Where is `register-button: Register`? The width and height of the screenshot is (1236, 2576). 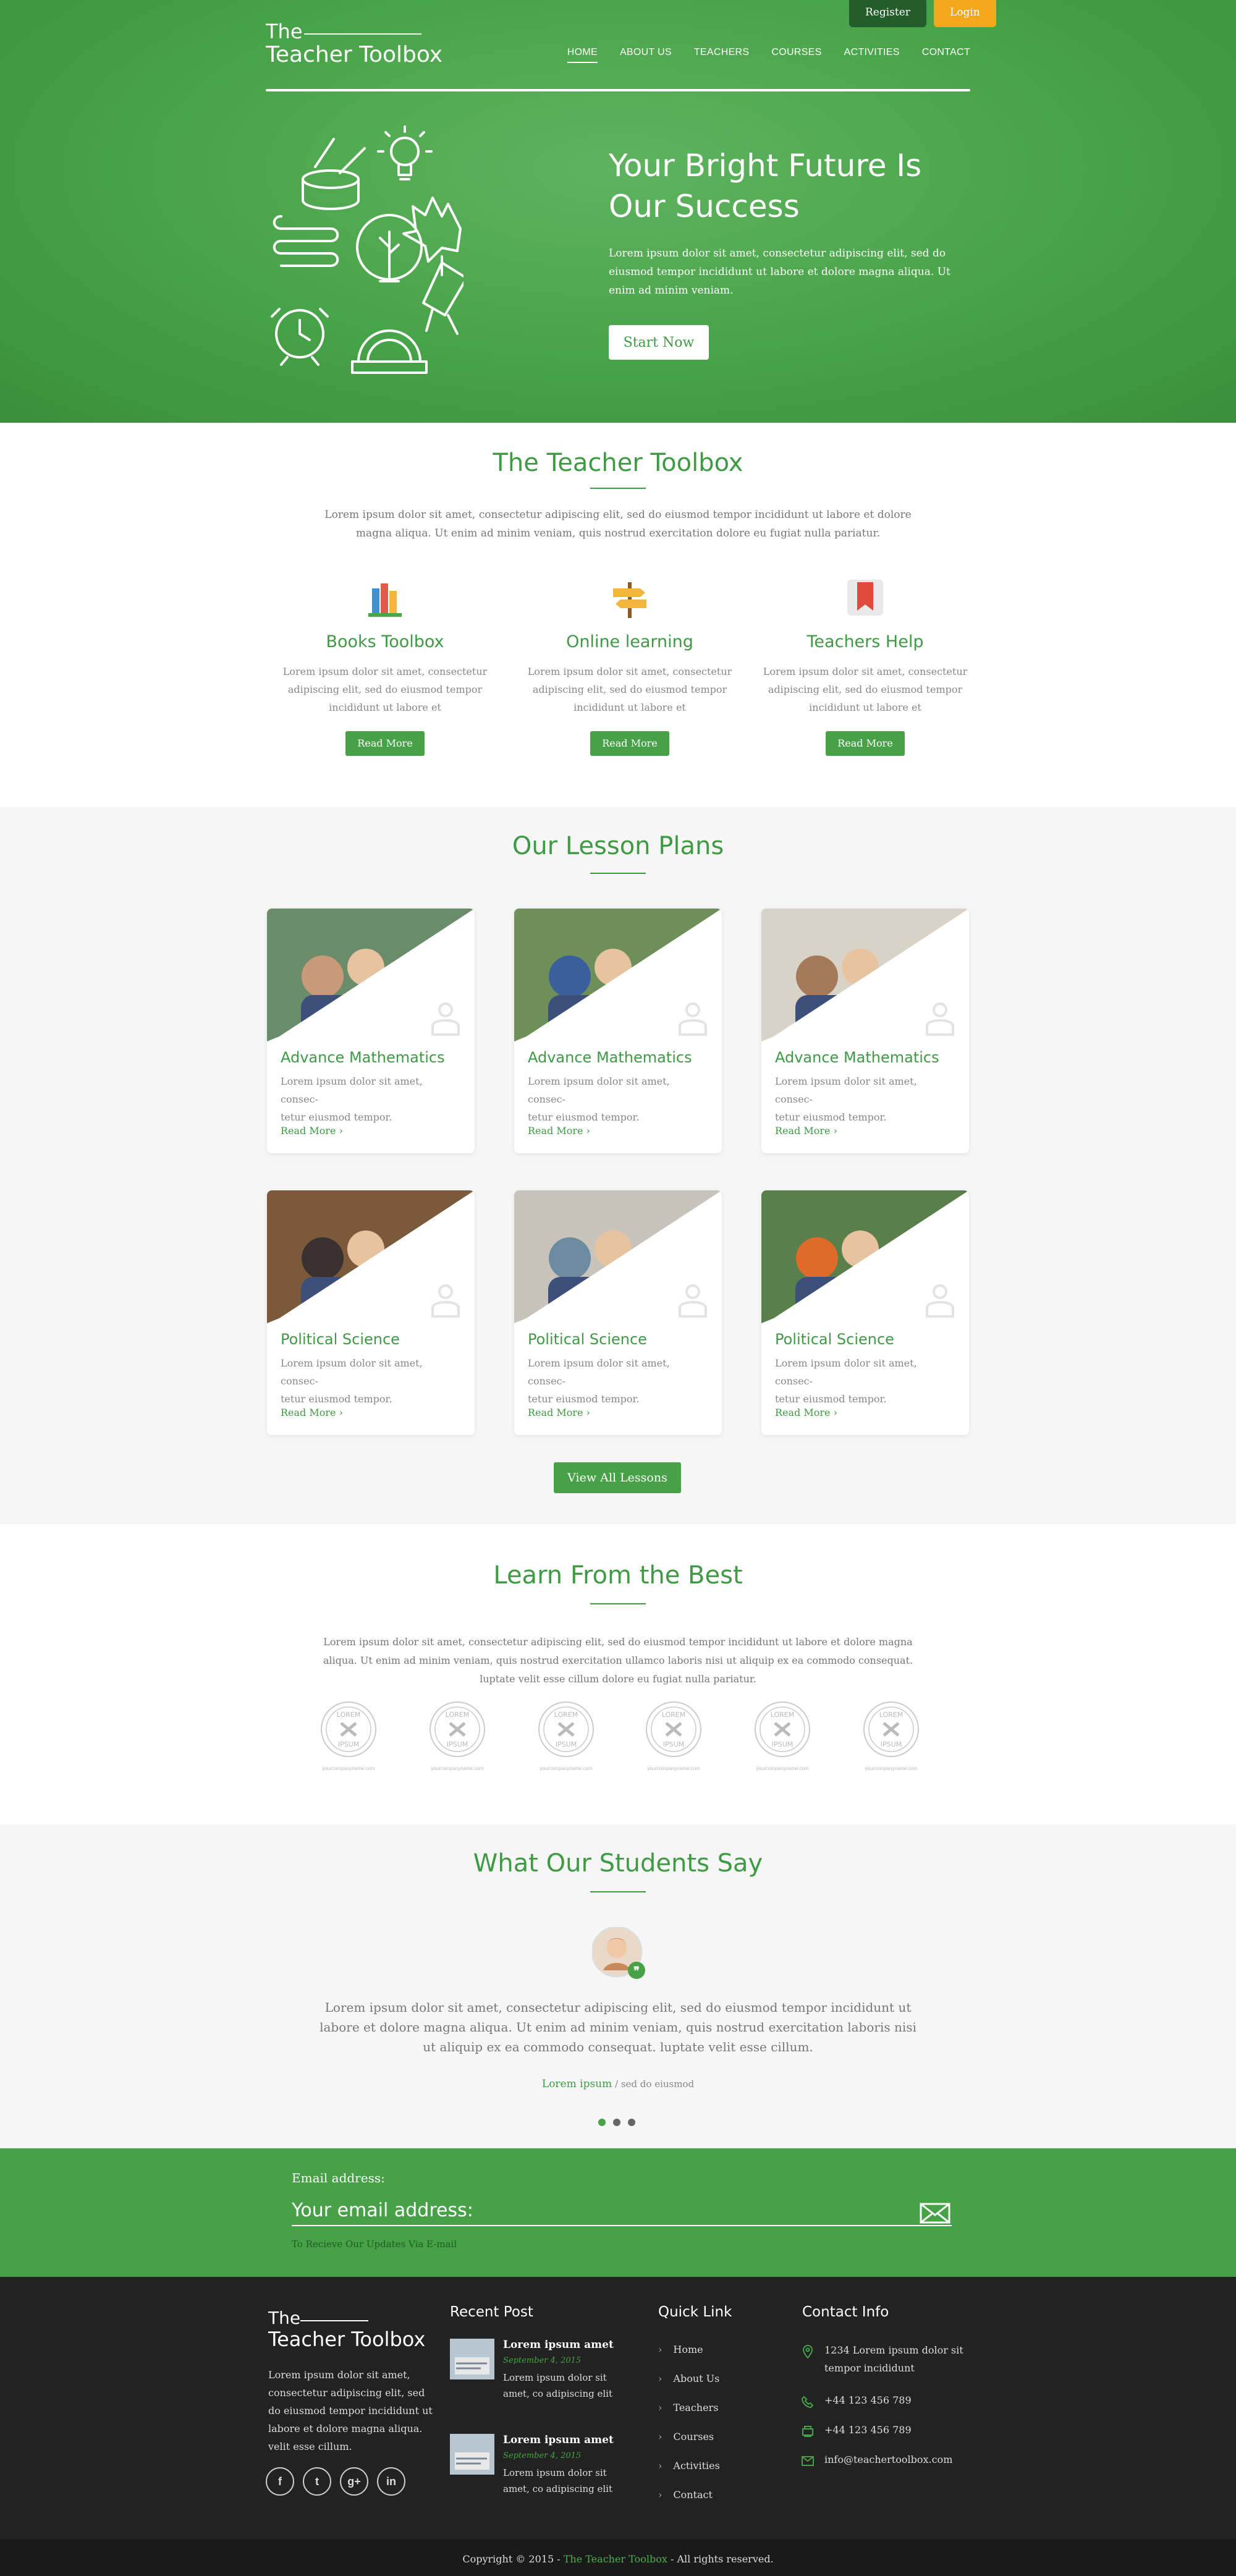 register-button: Register is located at coordinates (887, 13).